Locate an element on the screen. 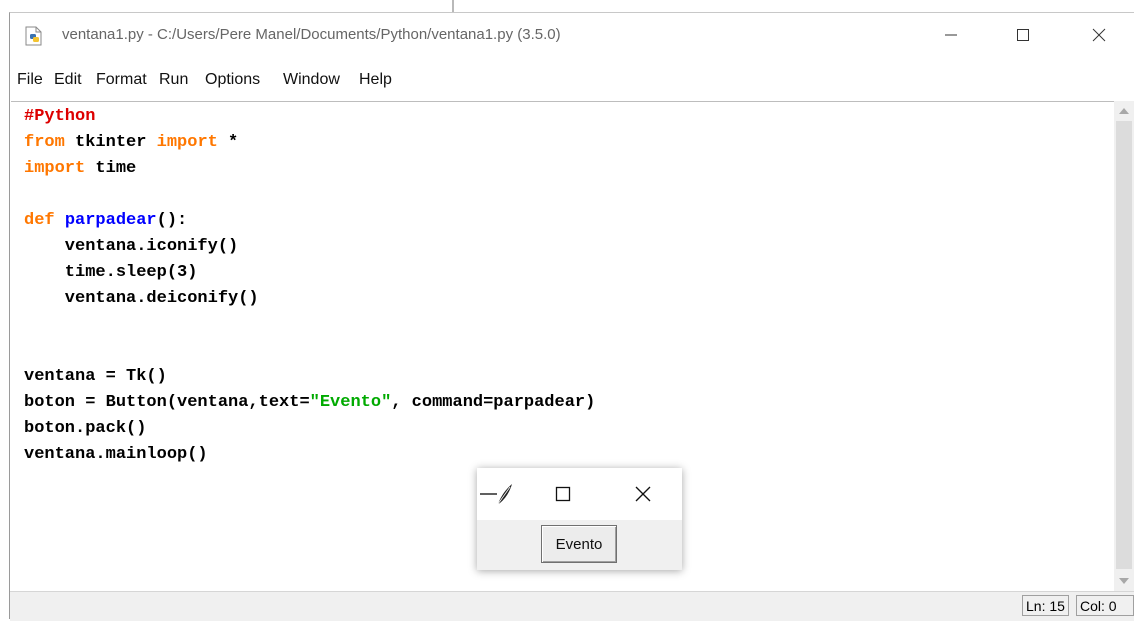  code-text: (): is located at coordinates (172, 220).